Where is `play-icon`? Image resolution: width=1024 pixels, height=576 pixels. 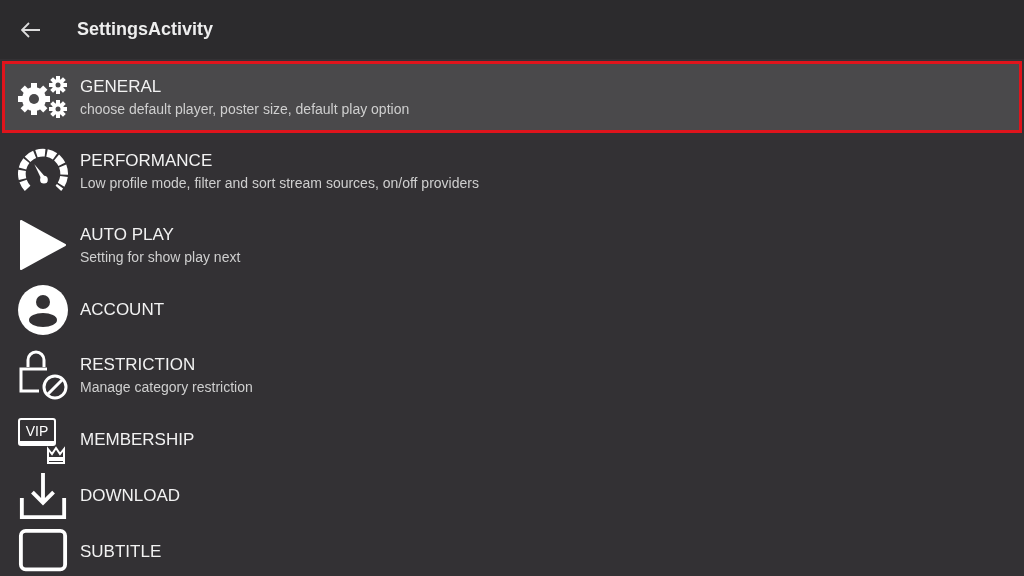
play-icon is located at coordinates (43, 245).